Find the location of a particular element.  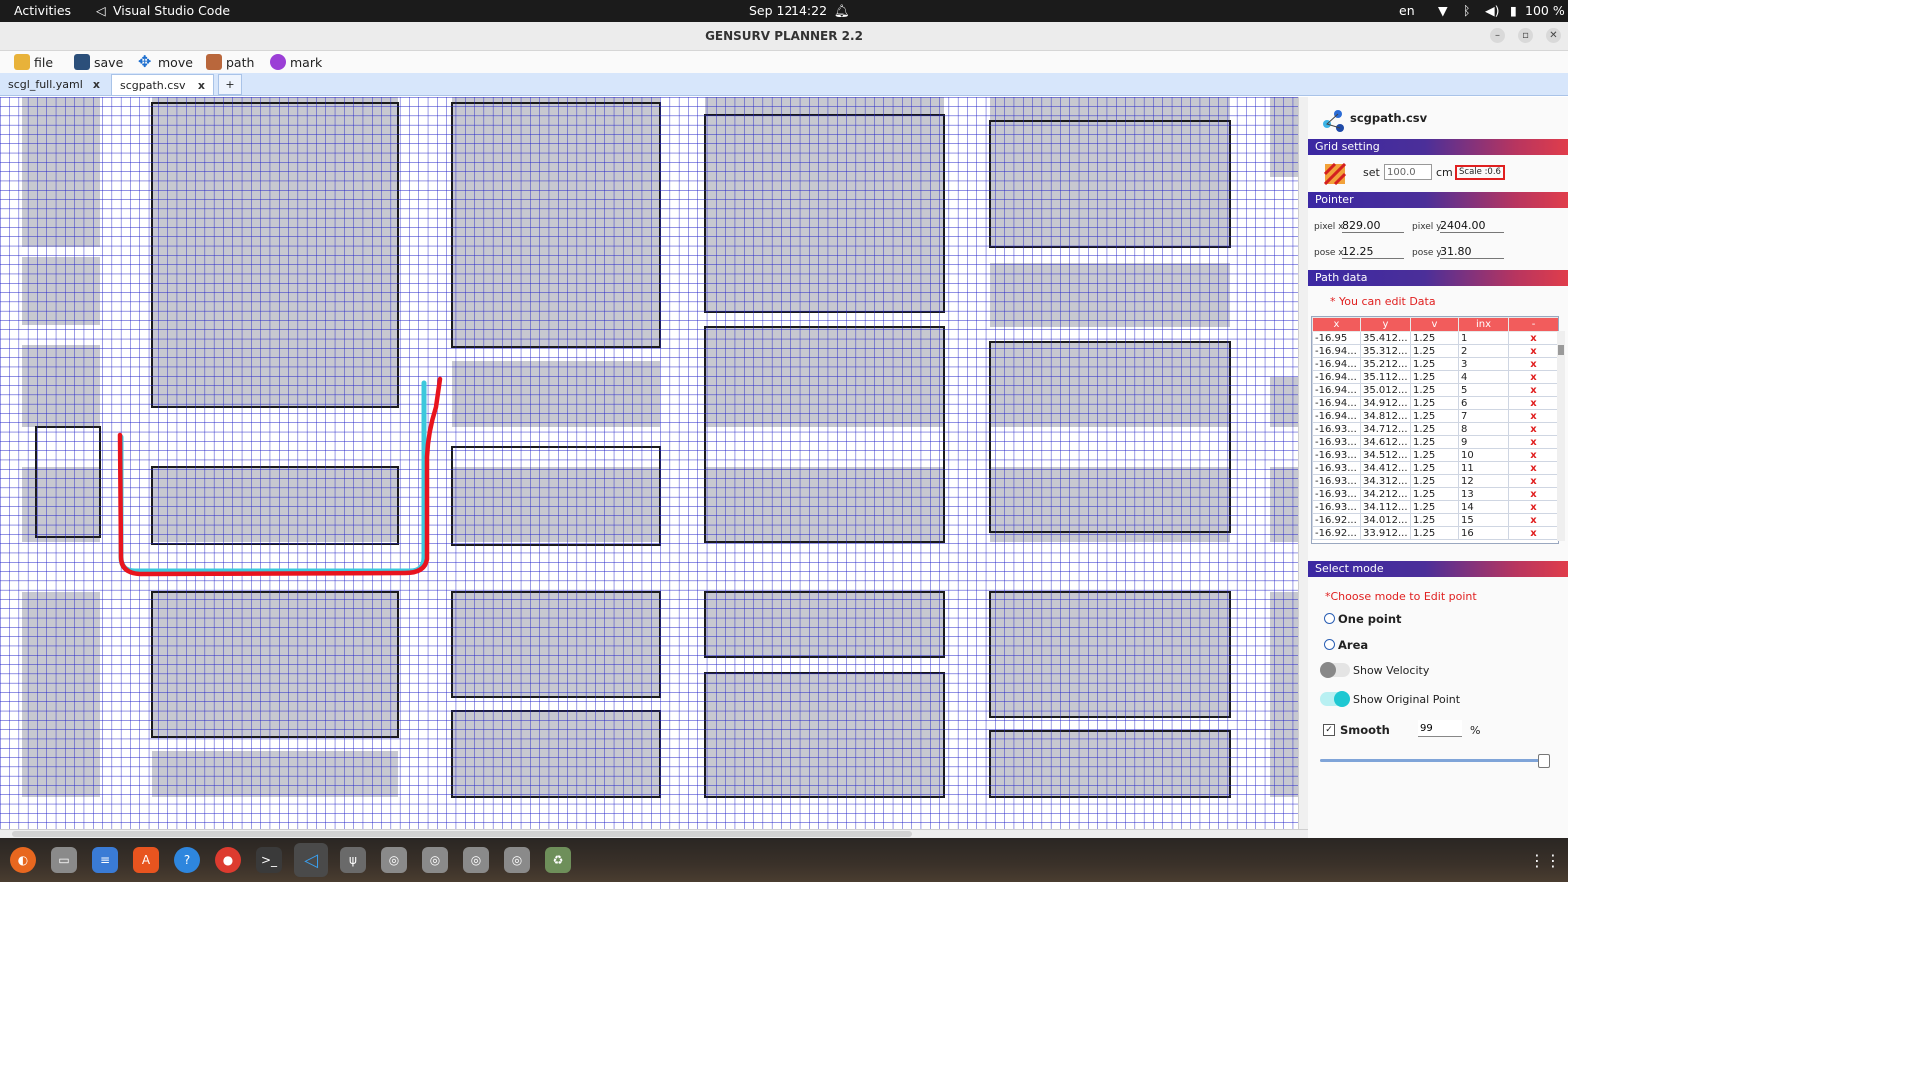

table-row: -16.92... 33.912... 1.25 16 x is located at coordinates (1435, 533).